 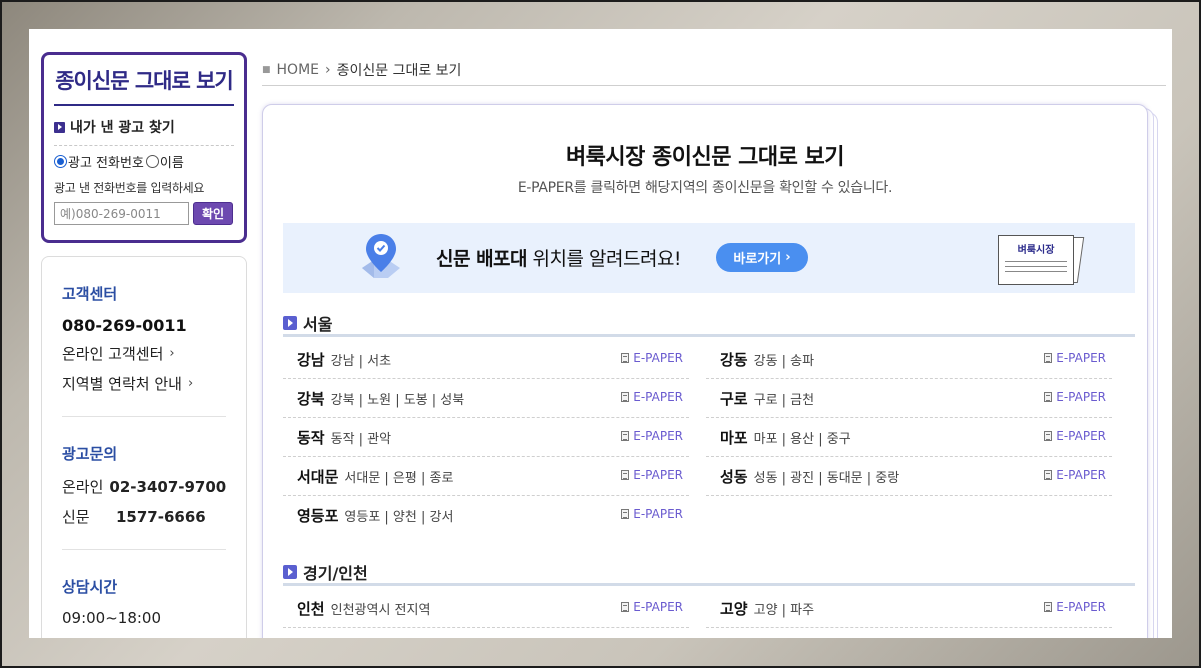 I want to click on row-areas: 성동 | 광진 | 동대문 | 중랑, so click(x=826, y=478).